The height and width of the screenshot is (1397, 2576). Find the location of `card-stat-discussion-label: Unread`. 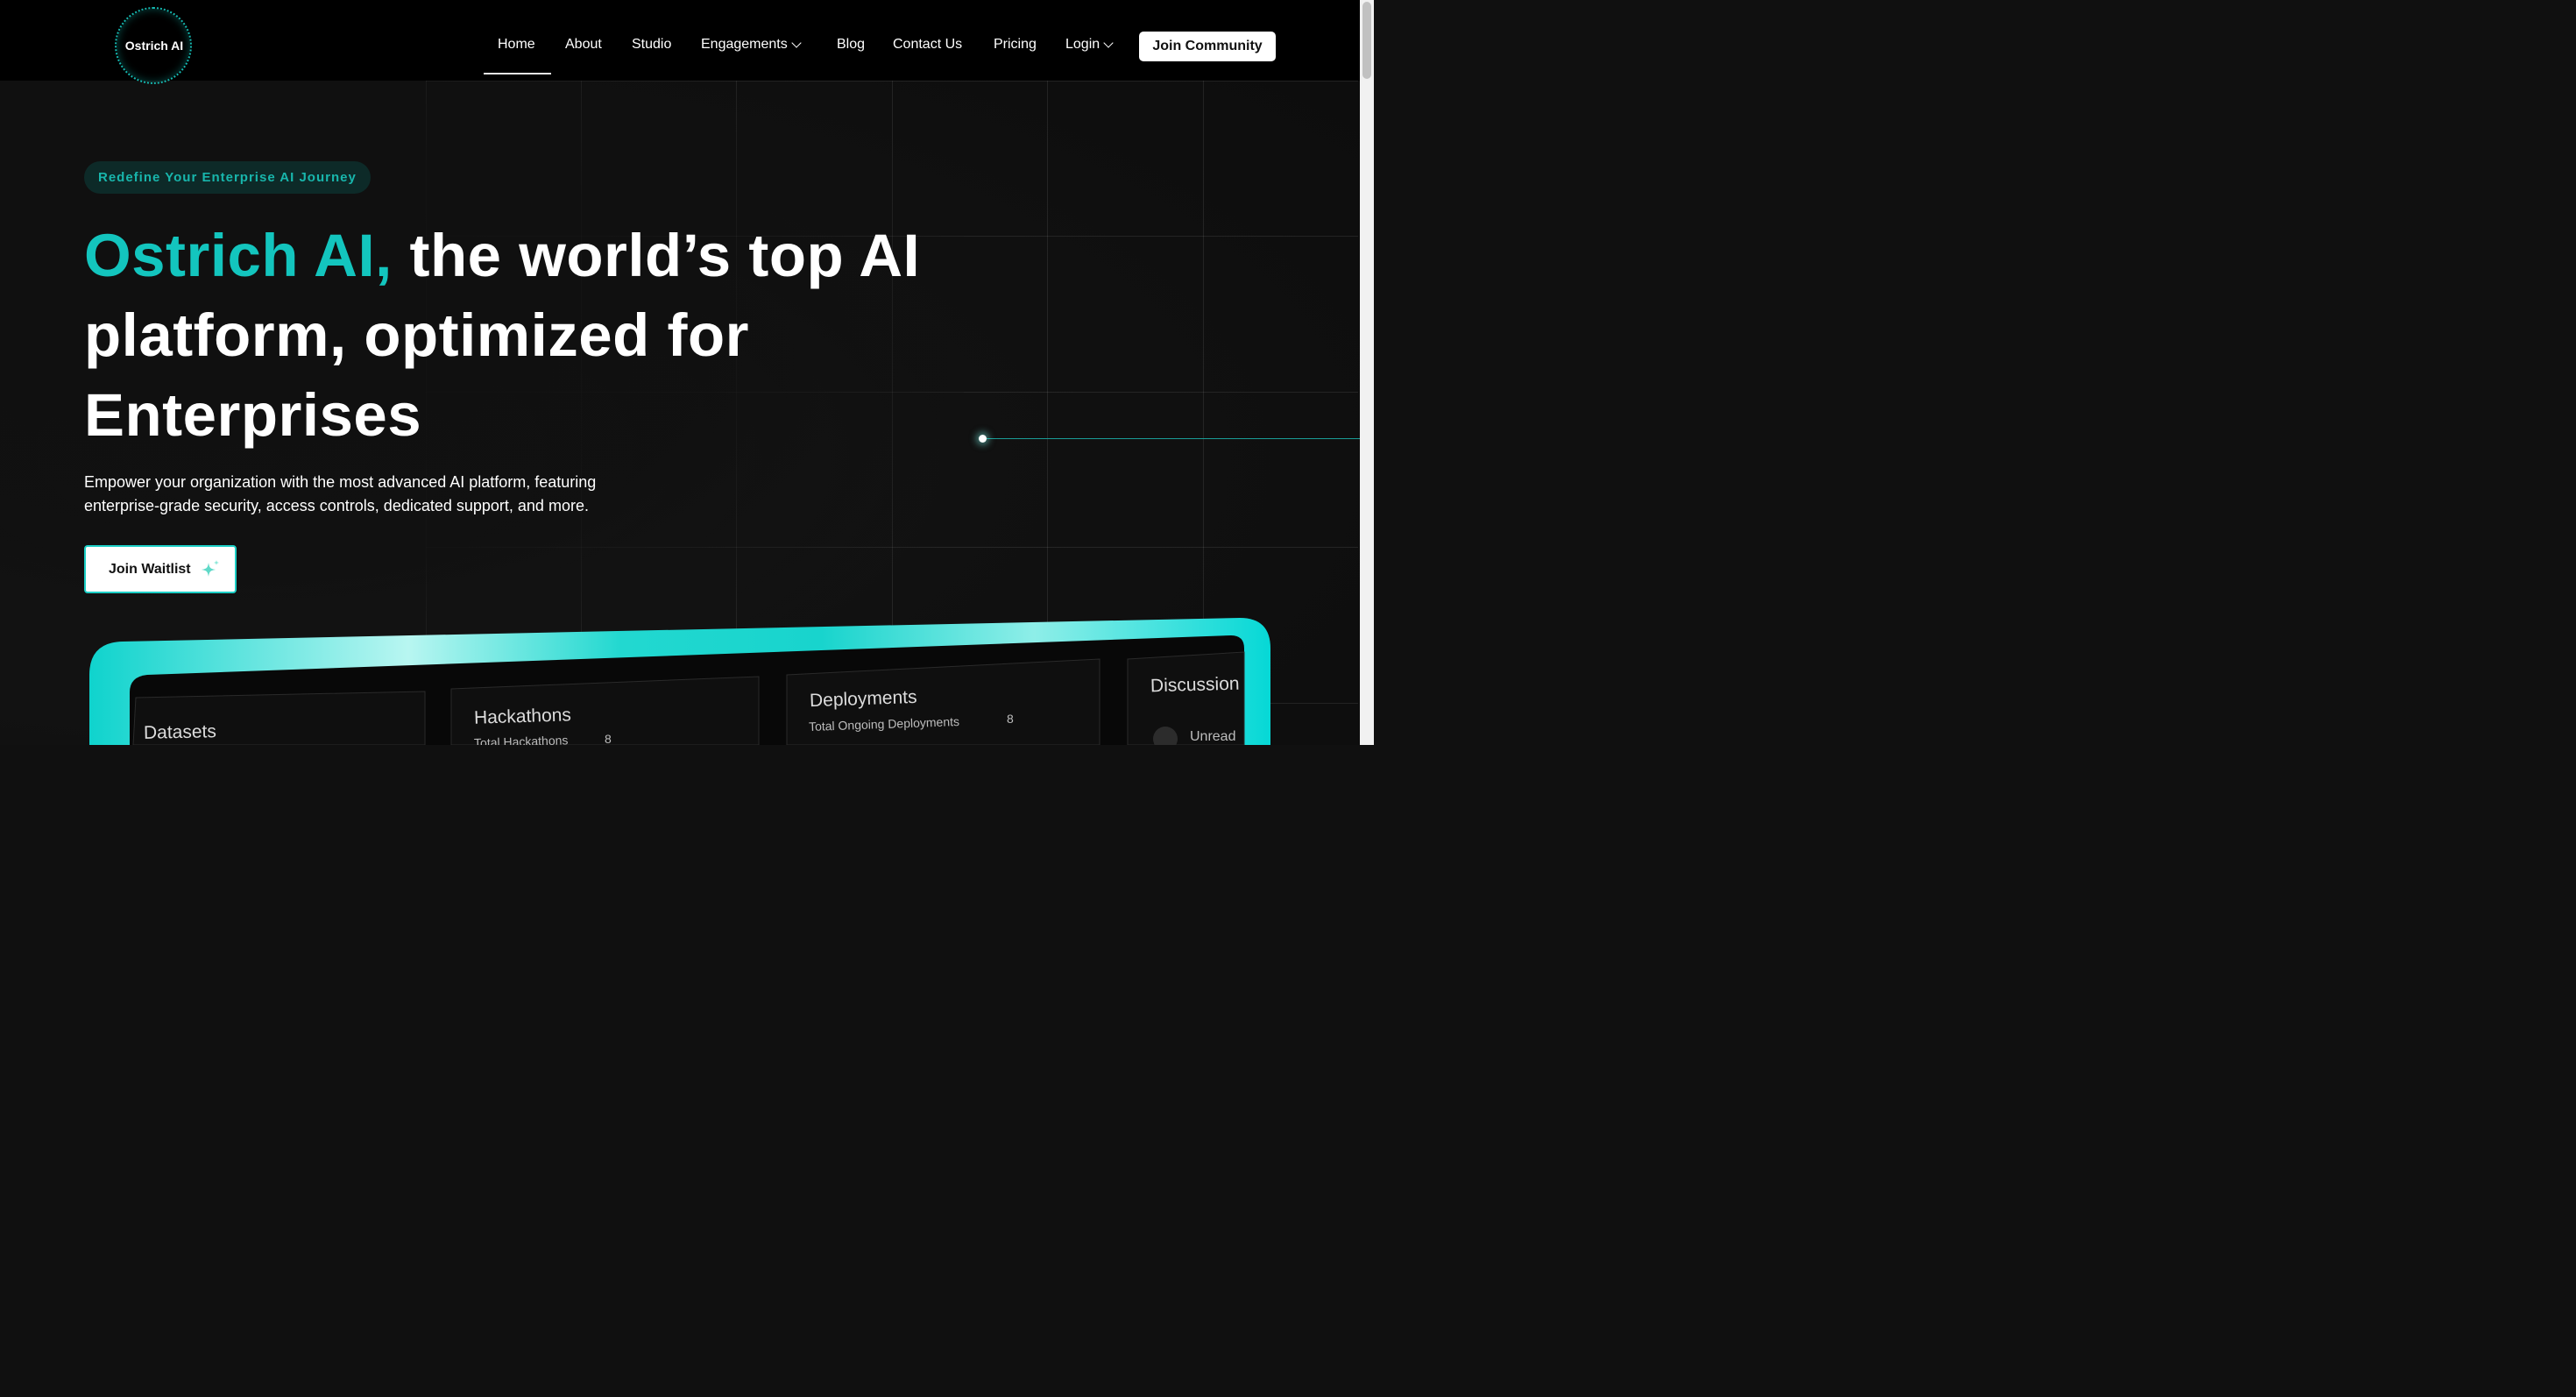

card-stat-discussion-label: Unread is located at coordinates (1213, 736).